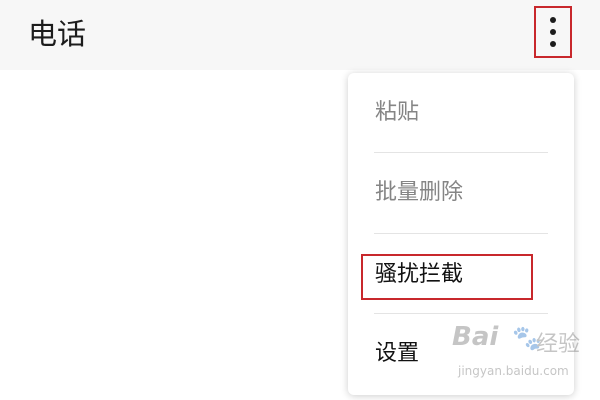  What do you see at coordinates (475, 337) in the screenshot?
I see `watermark-brand: Bai` at bounding box center [475, 337].